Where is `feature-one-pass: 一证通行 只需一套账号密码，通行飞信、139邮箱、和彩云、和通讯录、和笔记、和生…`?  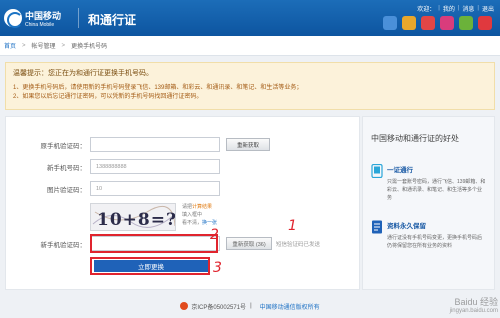 feature-one-pass: 一证通行 只需一套账号密码，通行飞信、139邮箱、和彩云、和通讯录、和笔记、和生… is located at coordinates (428, 183).